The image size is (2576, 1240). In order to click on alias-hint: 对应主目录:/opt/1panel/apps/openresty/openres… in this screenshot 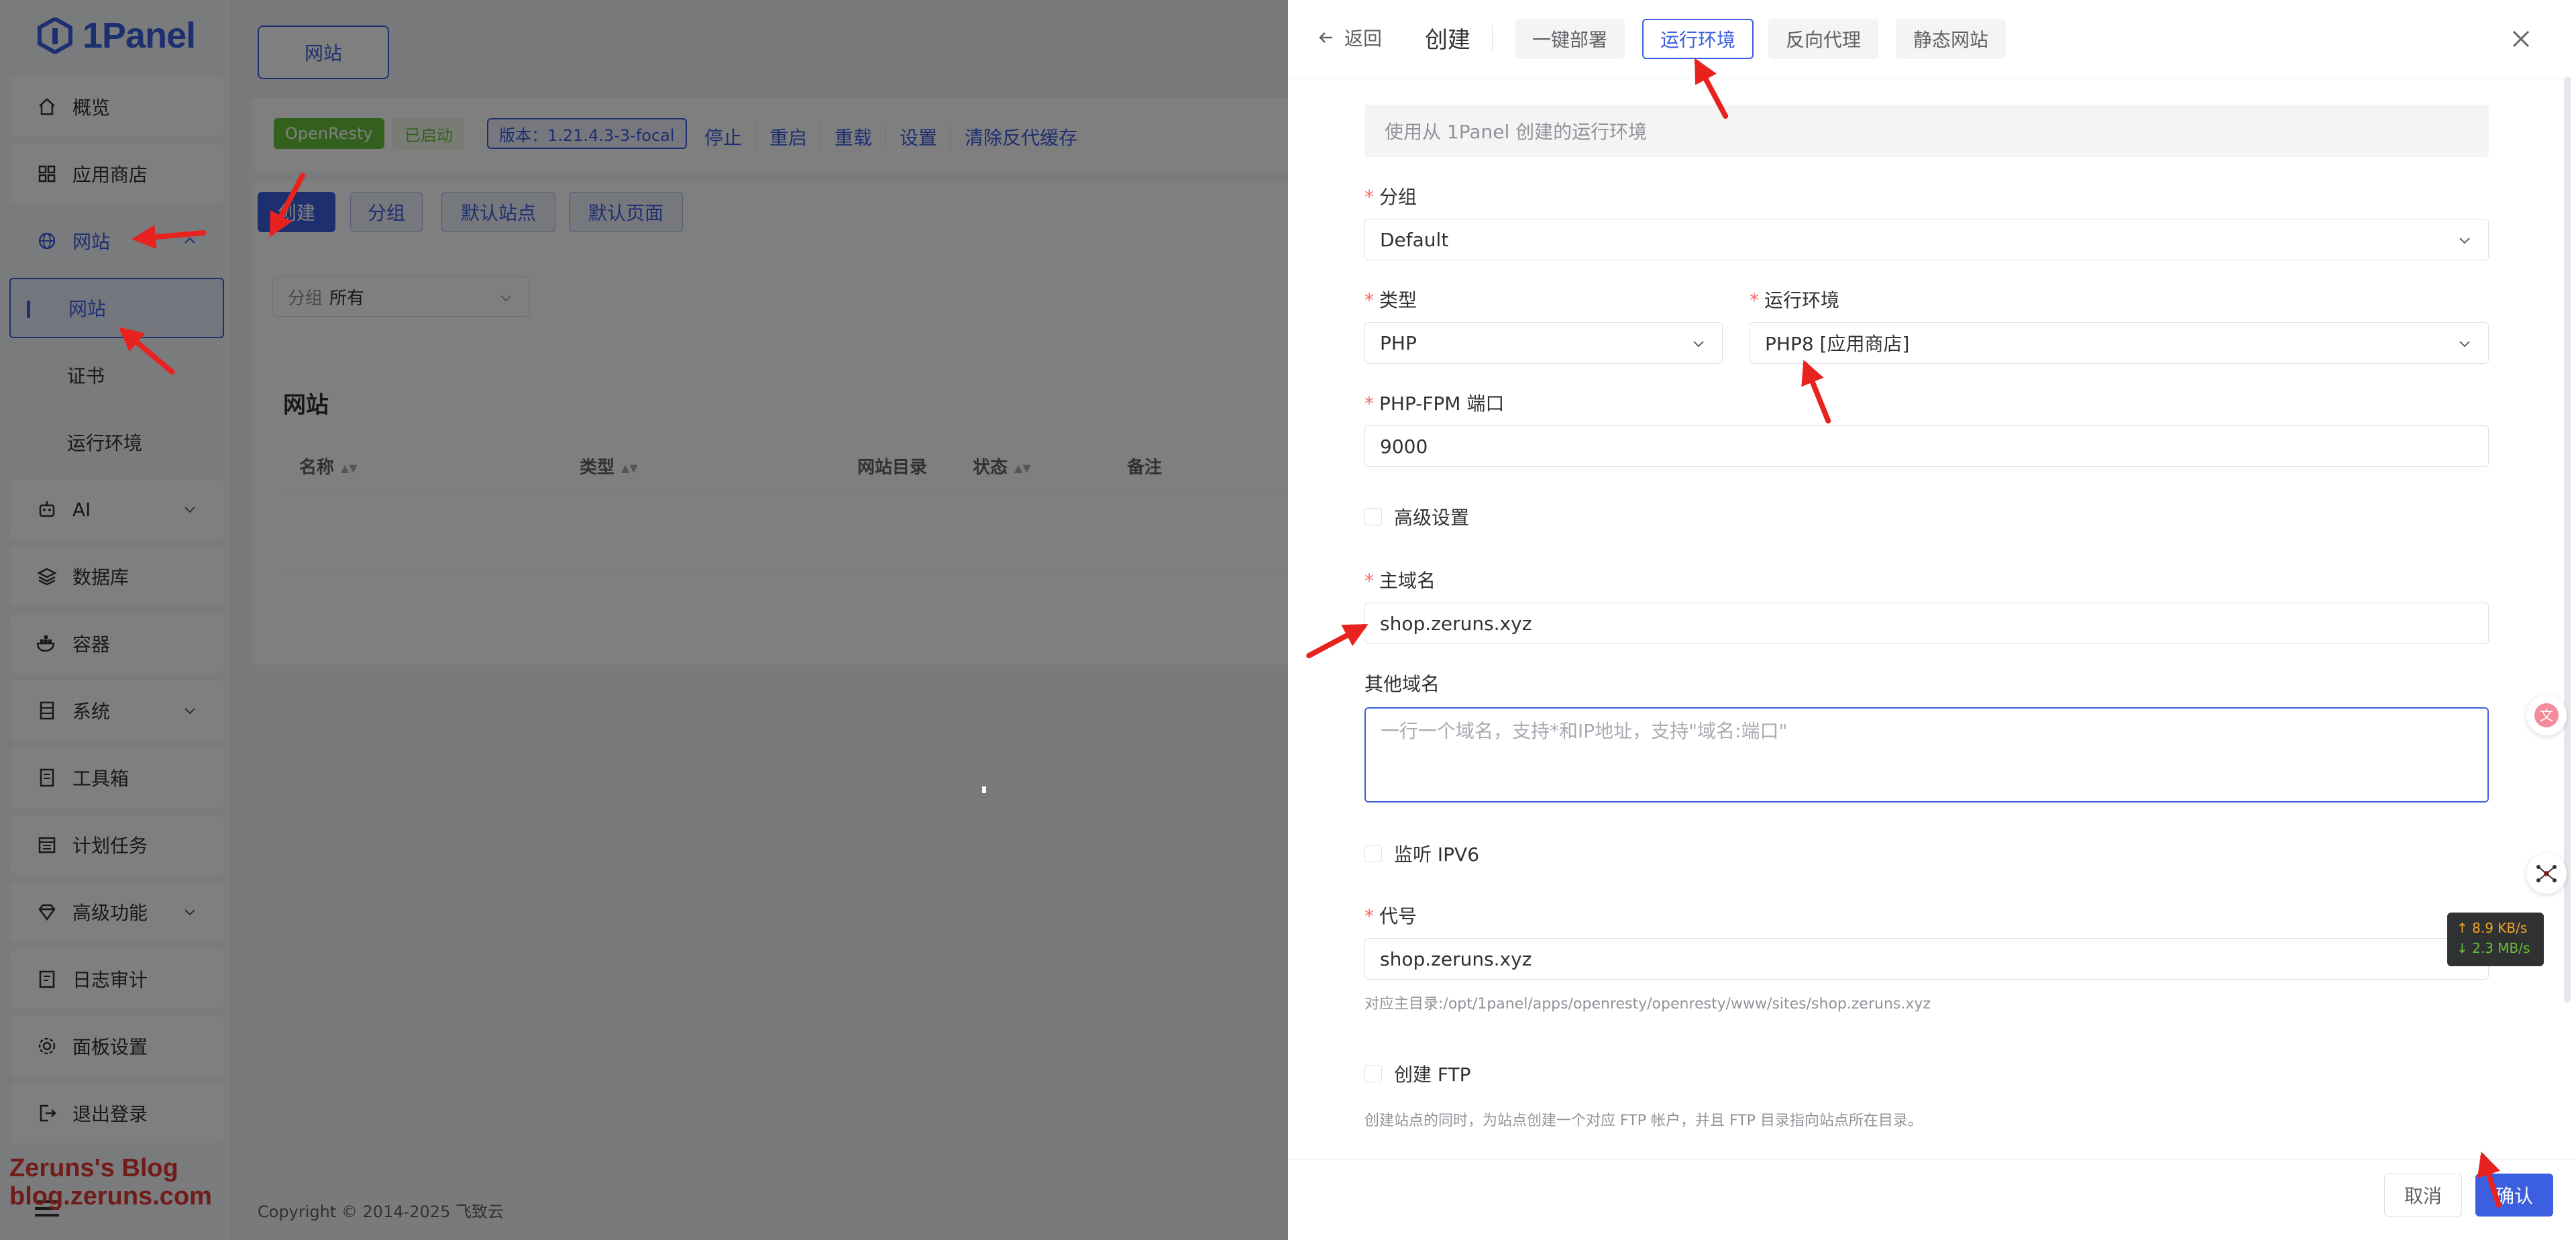, I will do `click(1647, 1004)`.